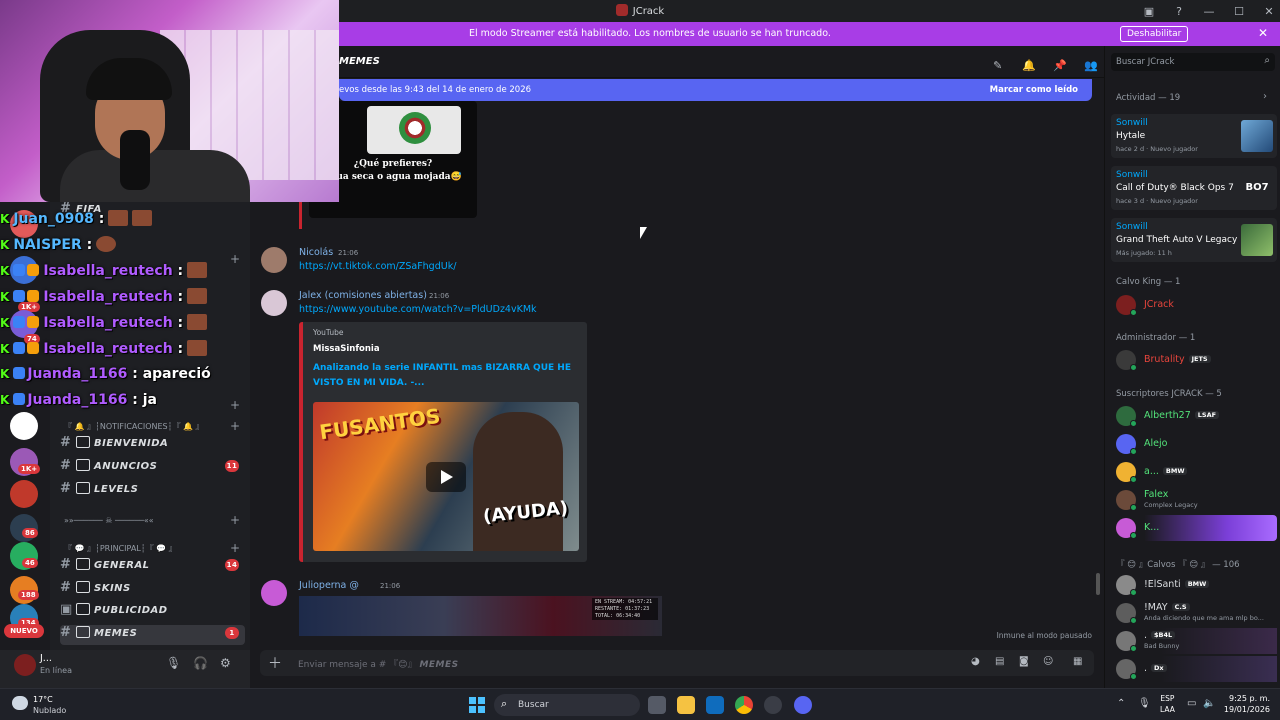 This screenshot has width=1280, height=720. What do you see at coordinates (1269, 11) in the screenshot?
I see `close-window-button: ✕` at bounding box center [1269, 11].